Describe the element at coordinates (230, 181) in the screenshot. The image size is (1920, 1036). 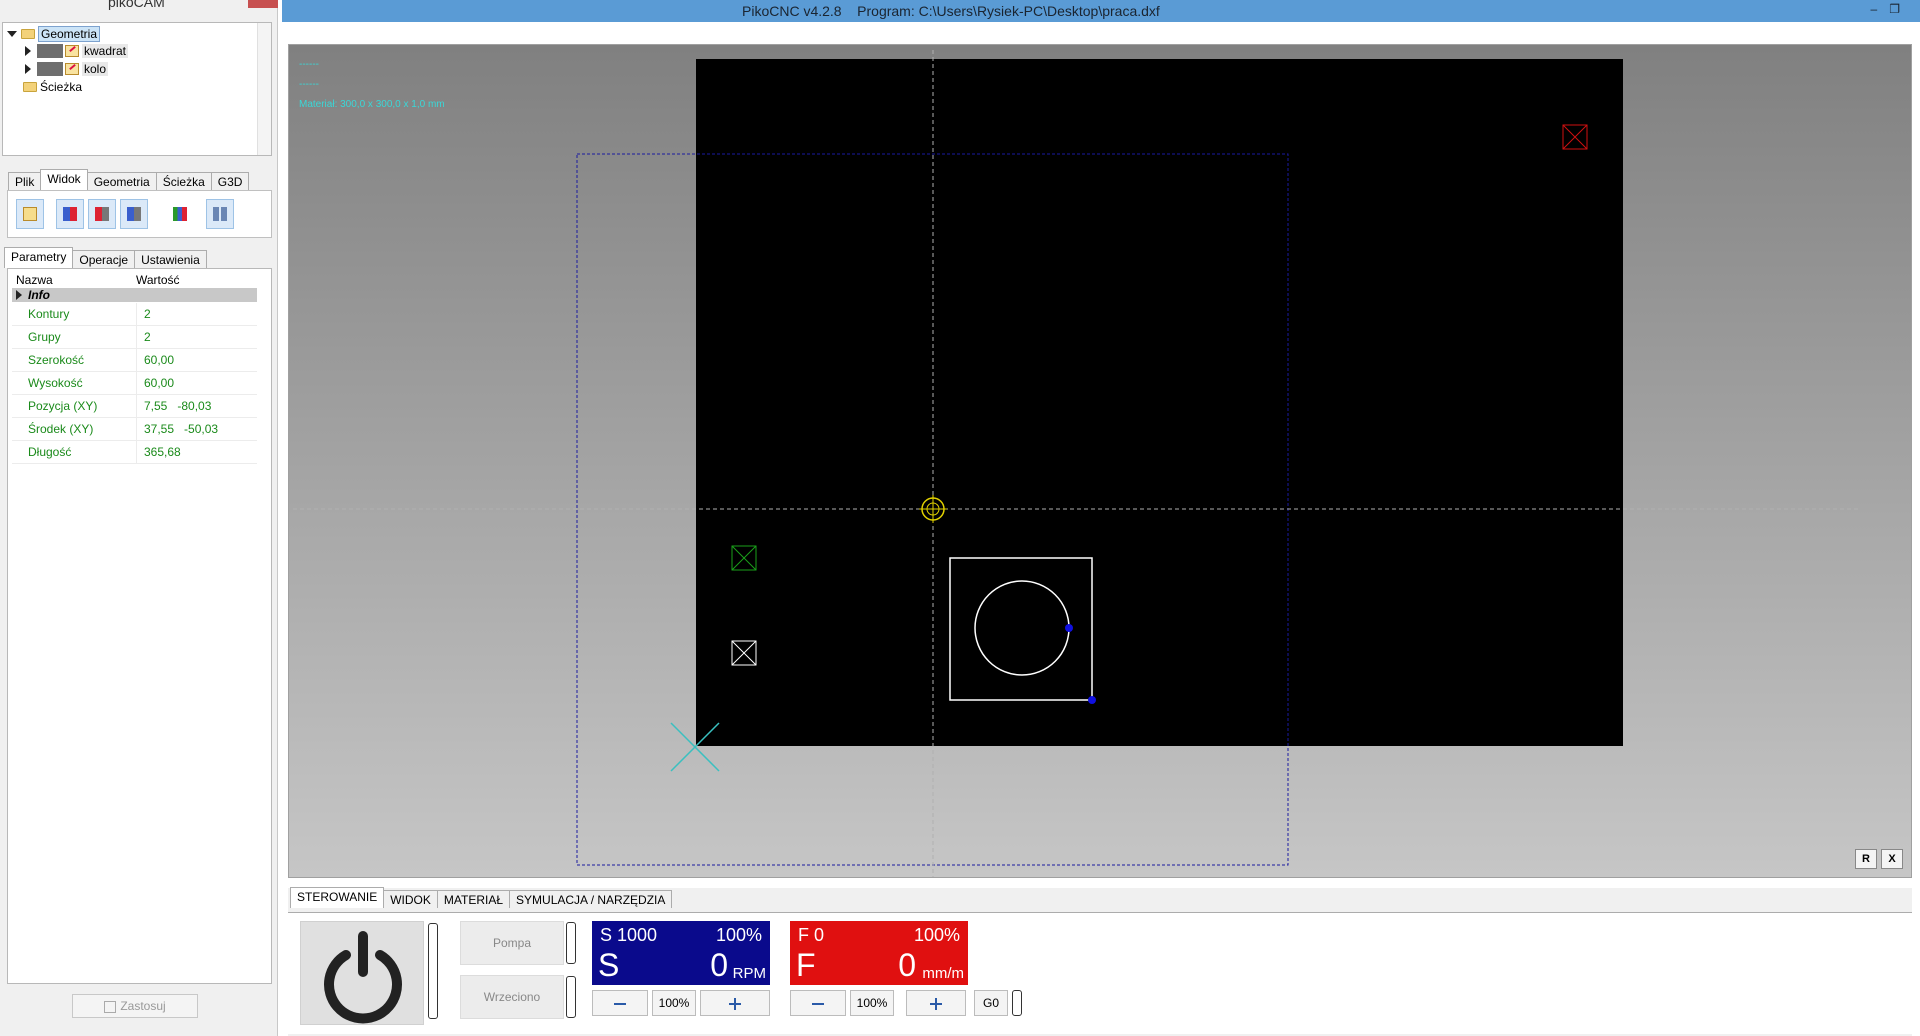
I see `tab-g3d: G3D` at that location.